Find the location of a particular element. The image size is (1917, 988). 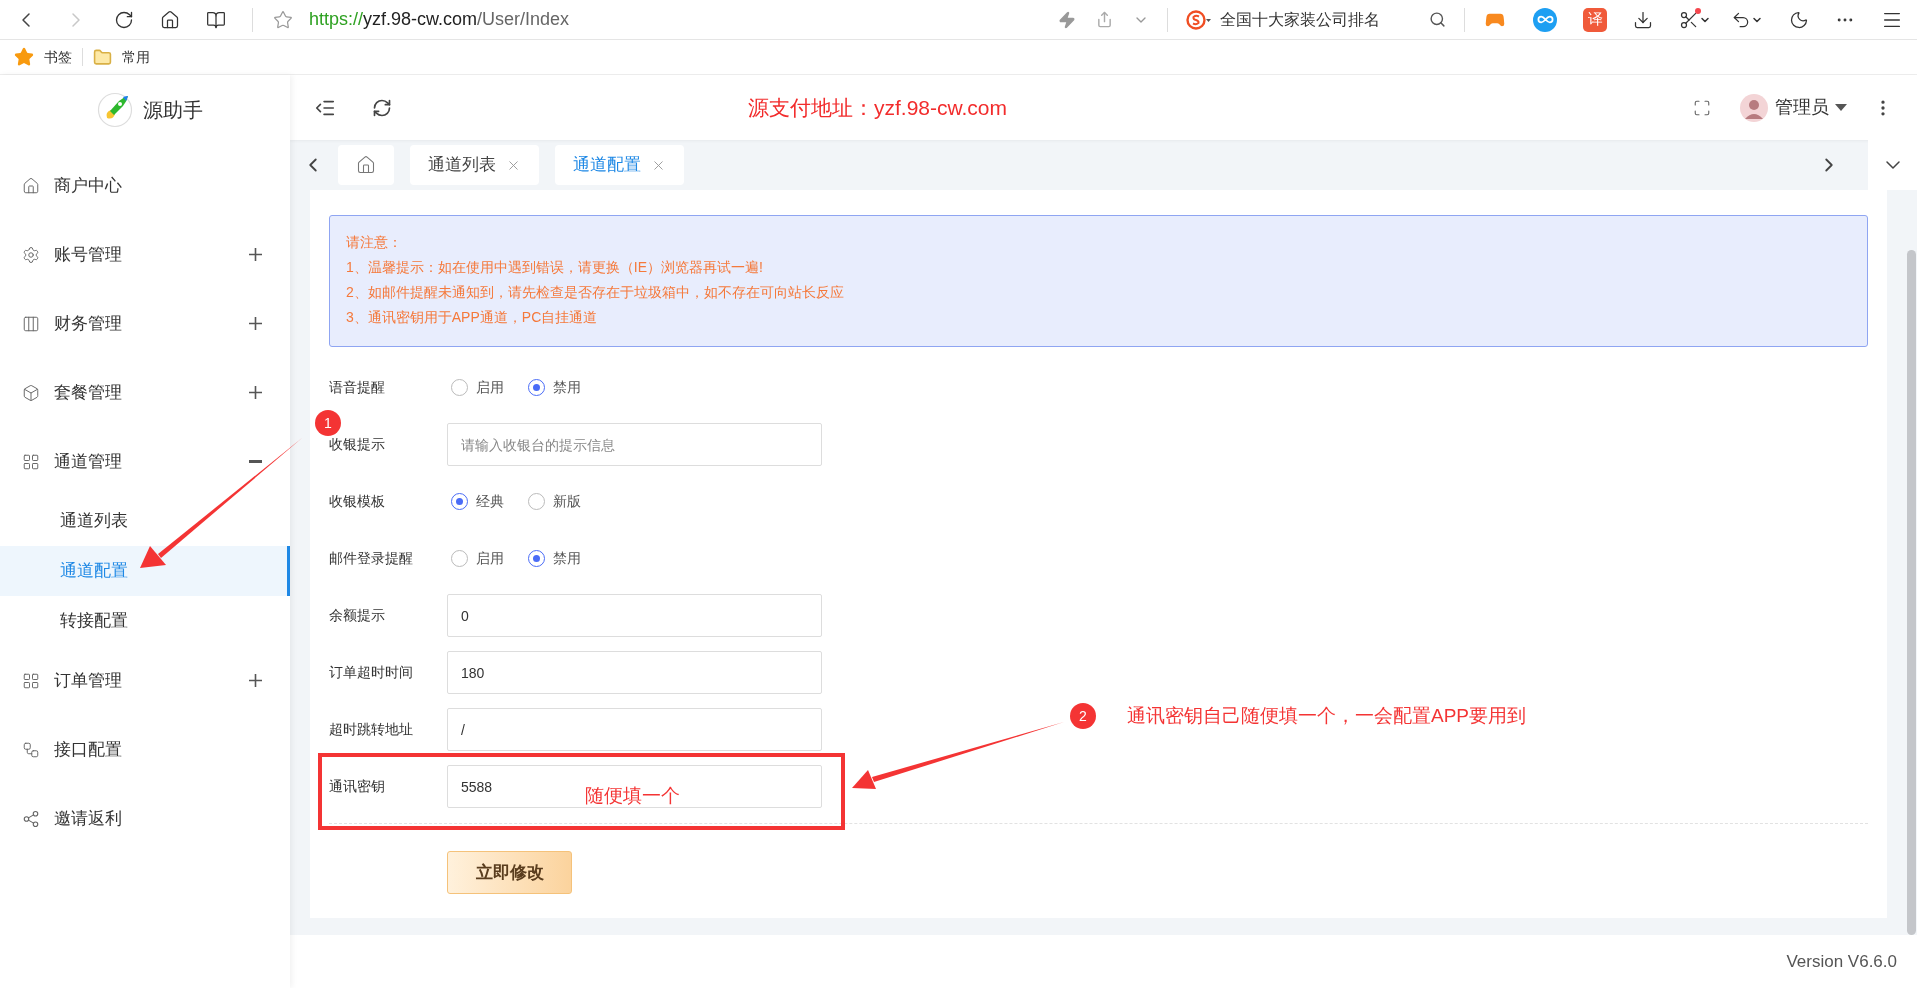

collapse-icon is located at coordinates (255, 461).